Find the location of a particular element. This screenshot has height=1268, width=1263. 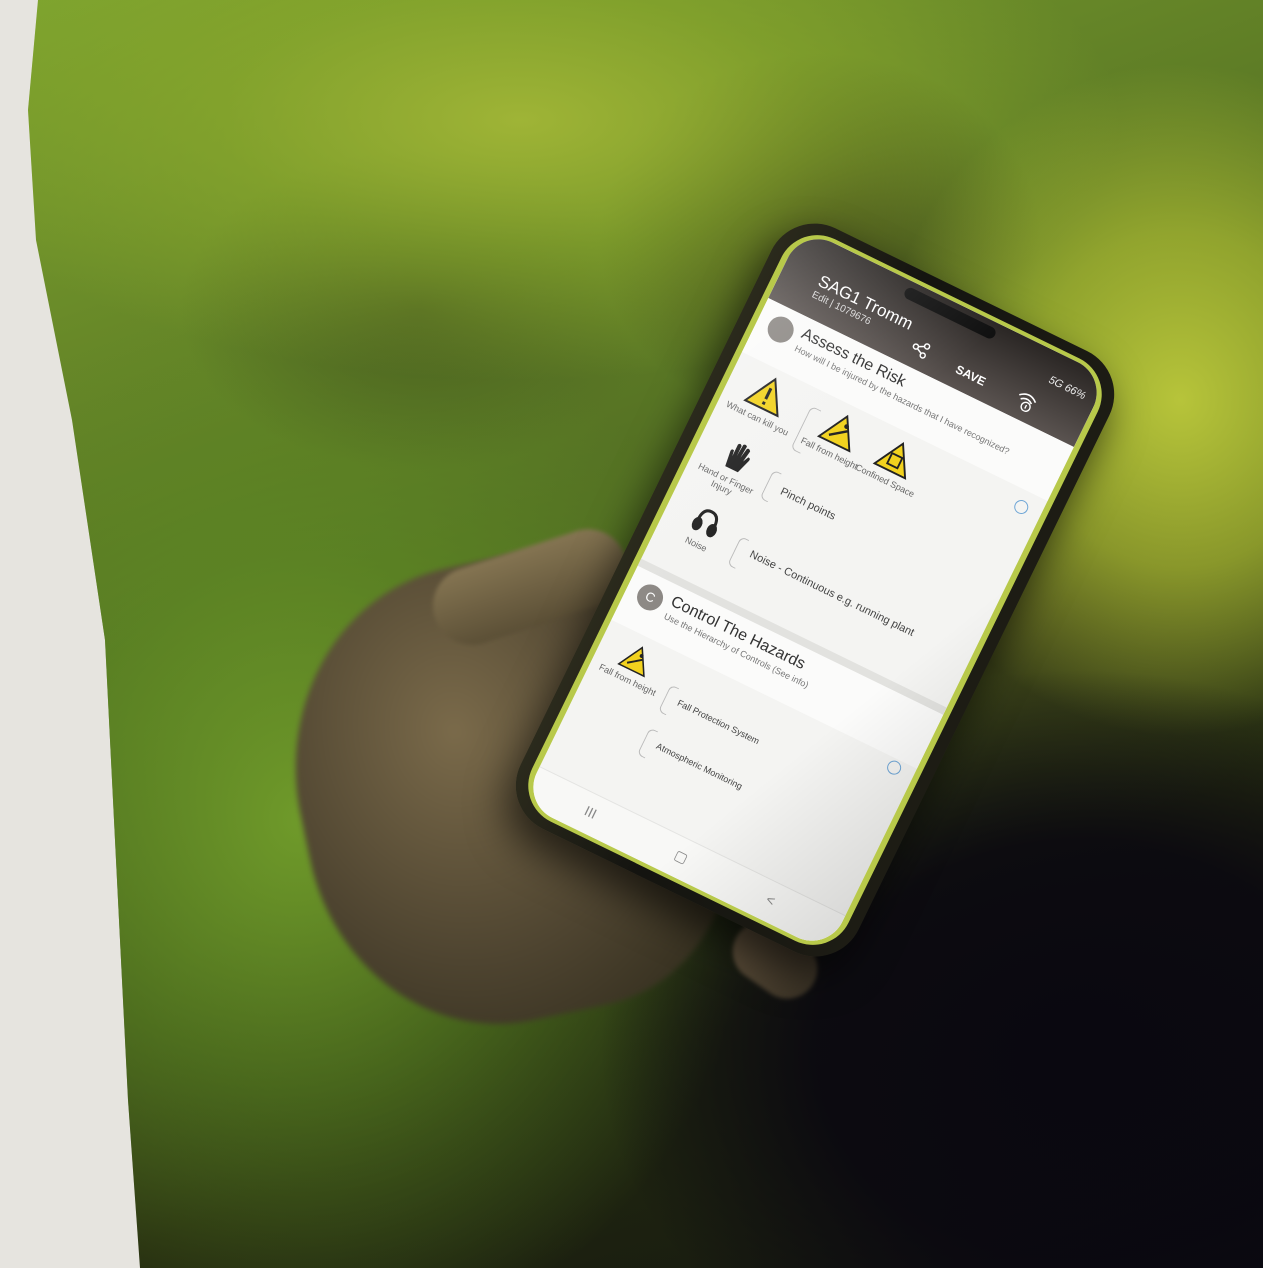

control-item: Fall Protection System is located at coordinates (718, 722).